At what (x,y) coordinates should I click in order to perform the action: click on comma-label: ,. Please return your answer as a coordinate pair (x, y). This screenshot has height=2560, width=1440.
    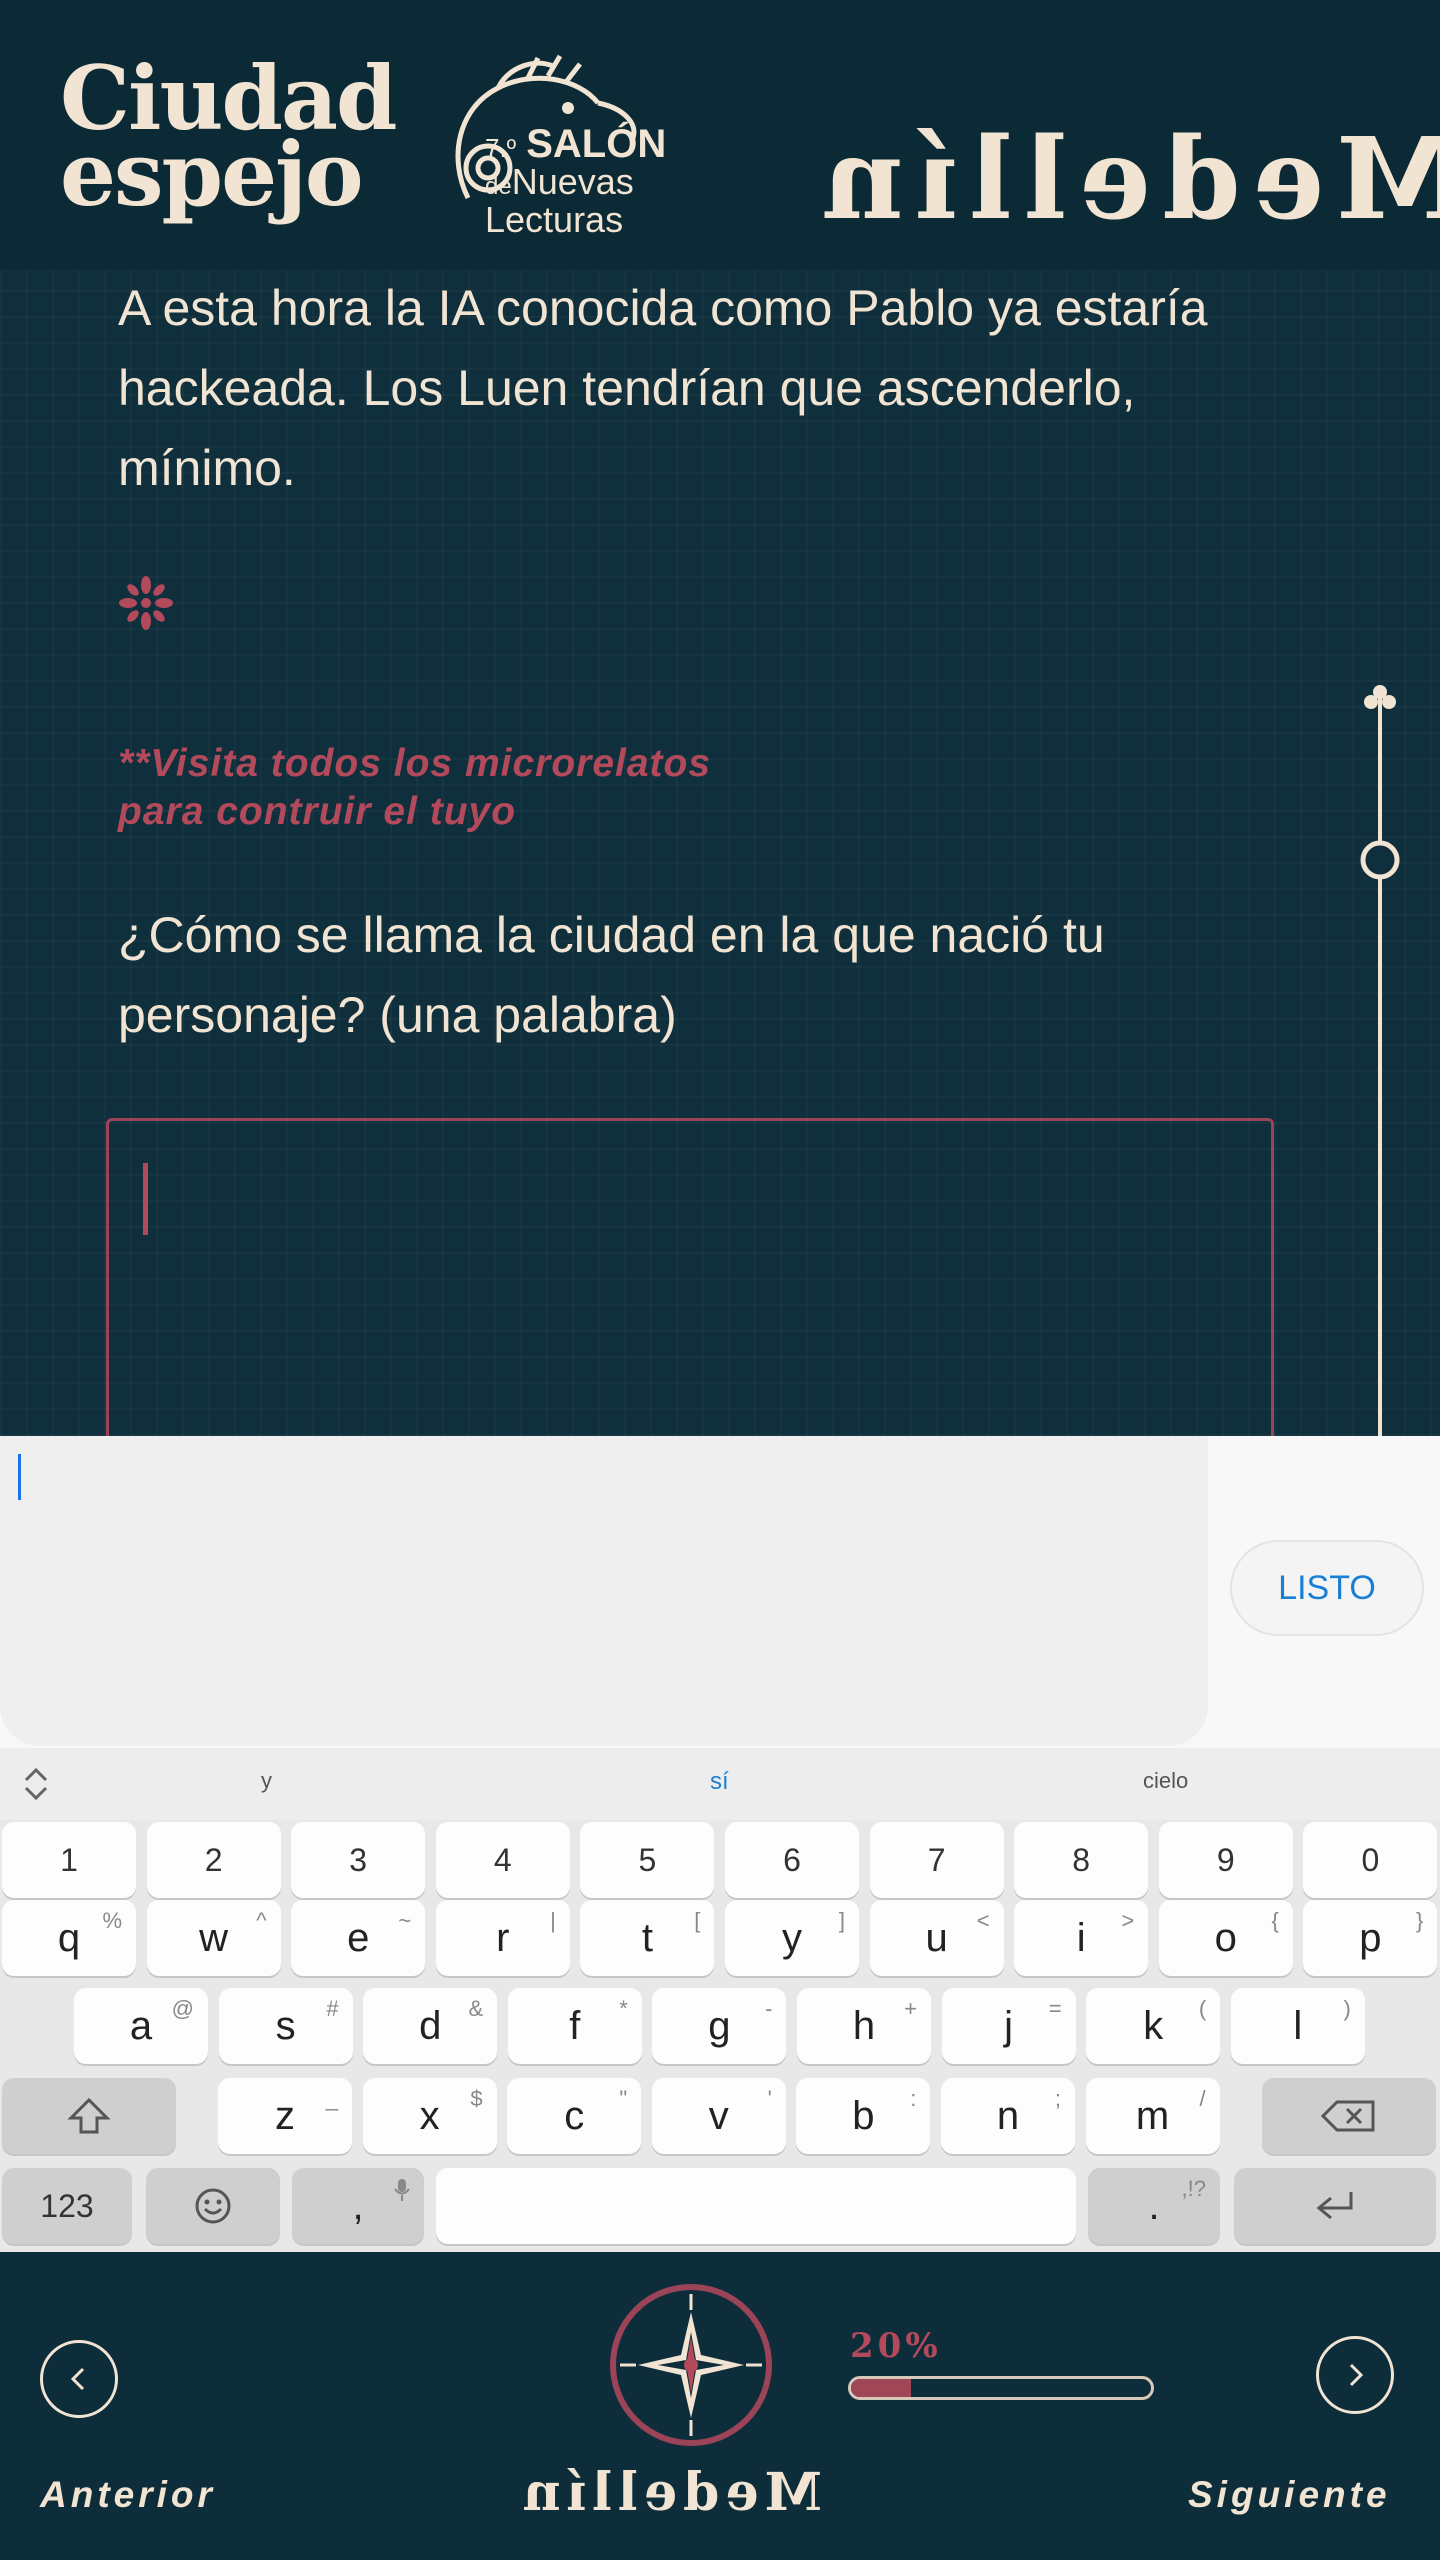
    Looking at the image, I should click on (358, 2205).